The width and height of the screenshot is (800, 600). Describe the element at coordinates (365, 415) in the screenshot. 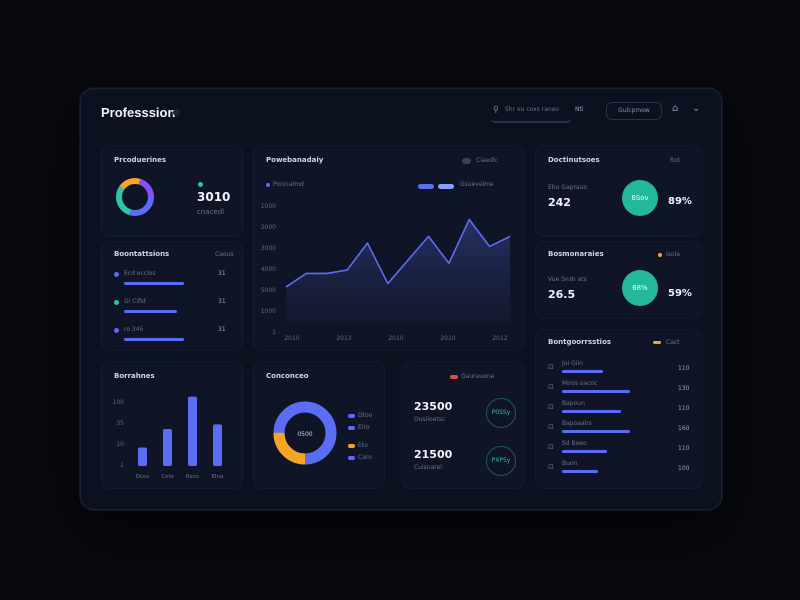

I see `legend-label: Dtoo` at that location.